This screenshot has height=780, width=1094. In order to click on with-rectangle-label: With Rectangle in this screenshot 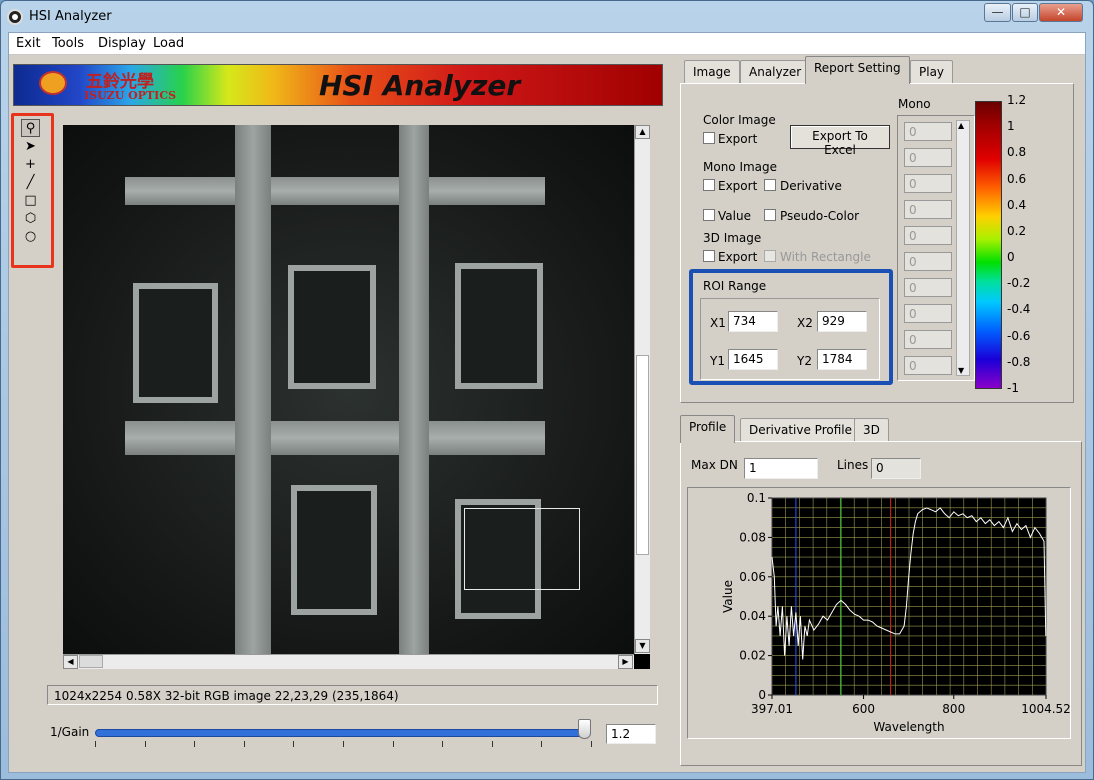, I will do `click(825, 257)`.